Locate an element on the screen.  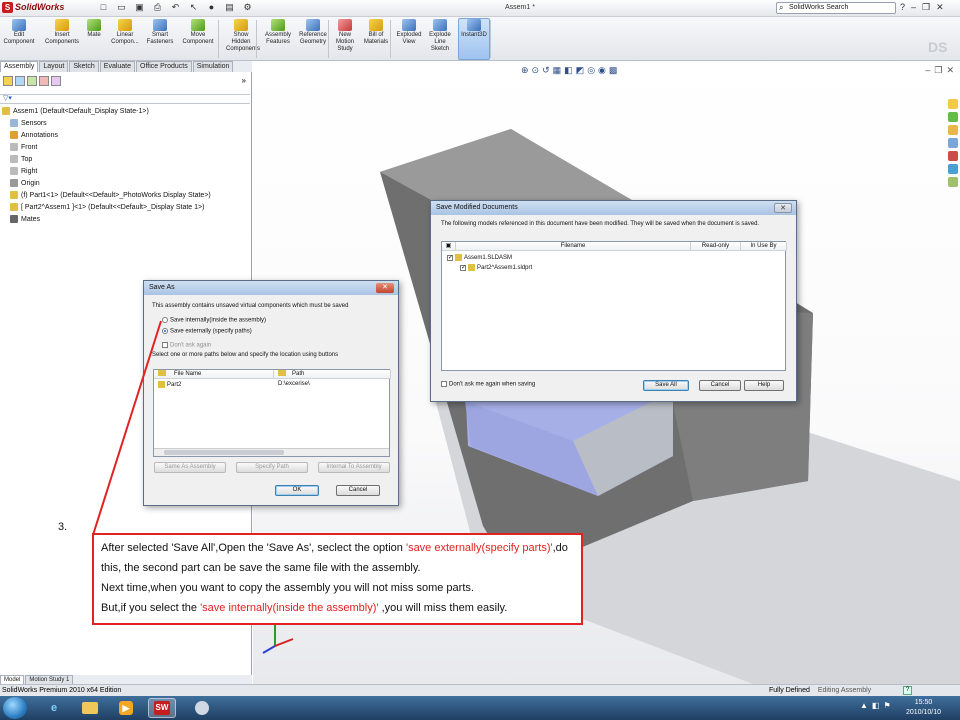
internet-explorer-icon: e is located at coordinates (54, 708).